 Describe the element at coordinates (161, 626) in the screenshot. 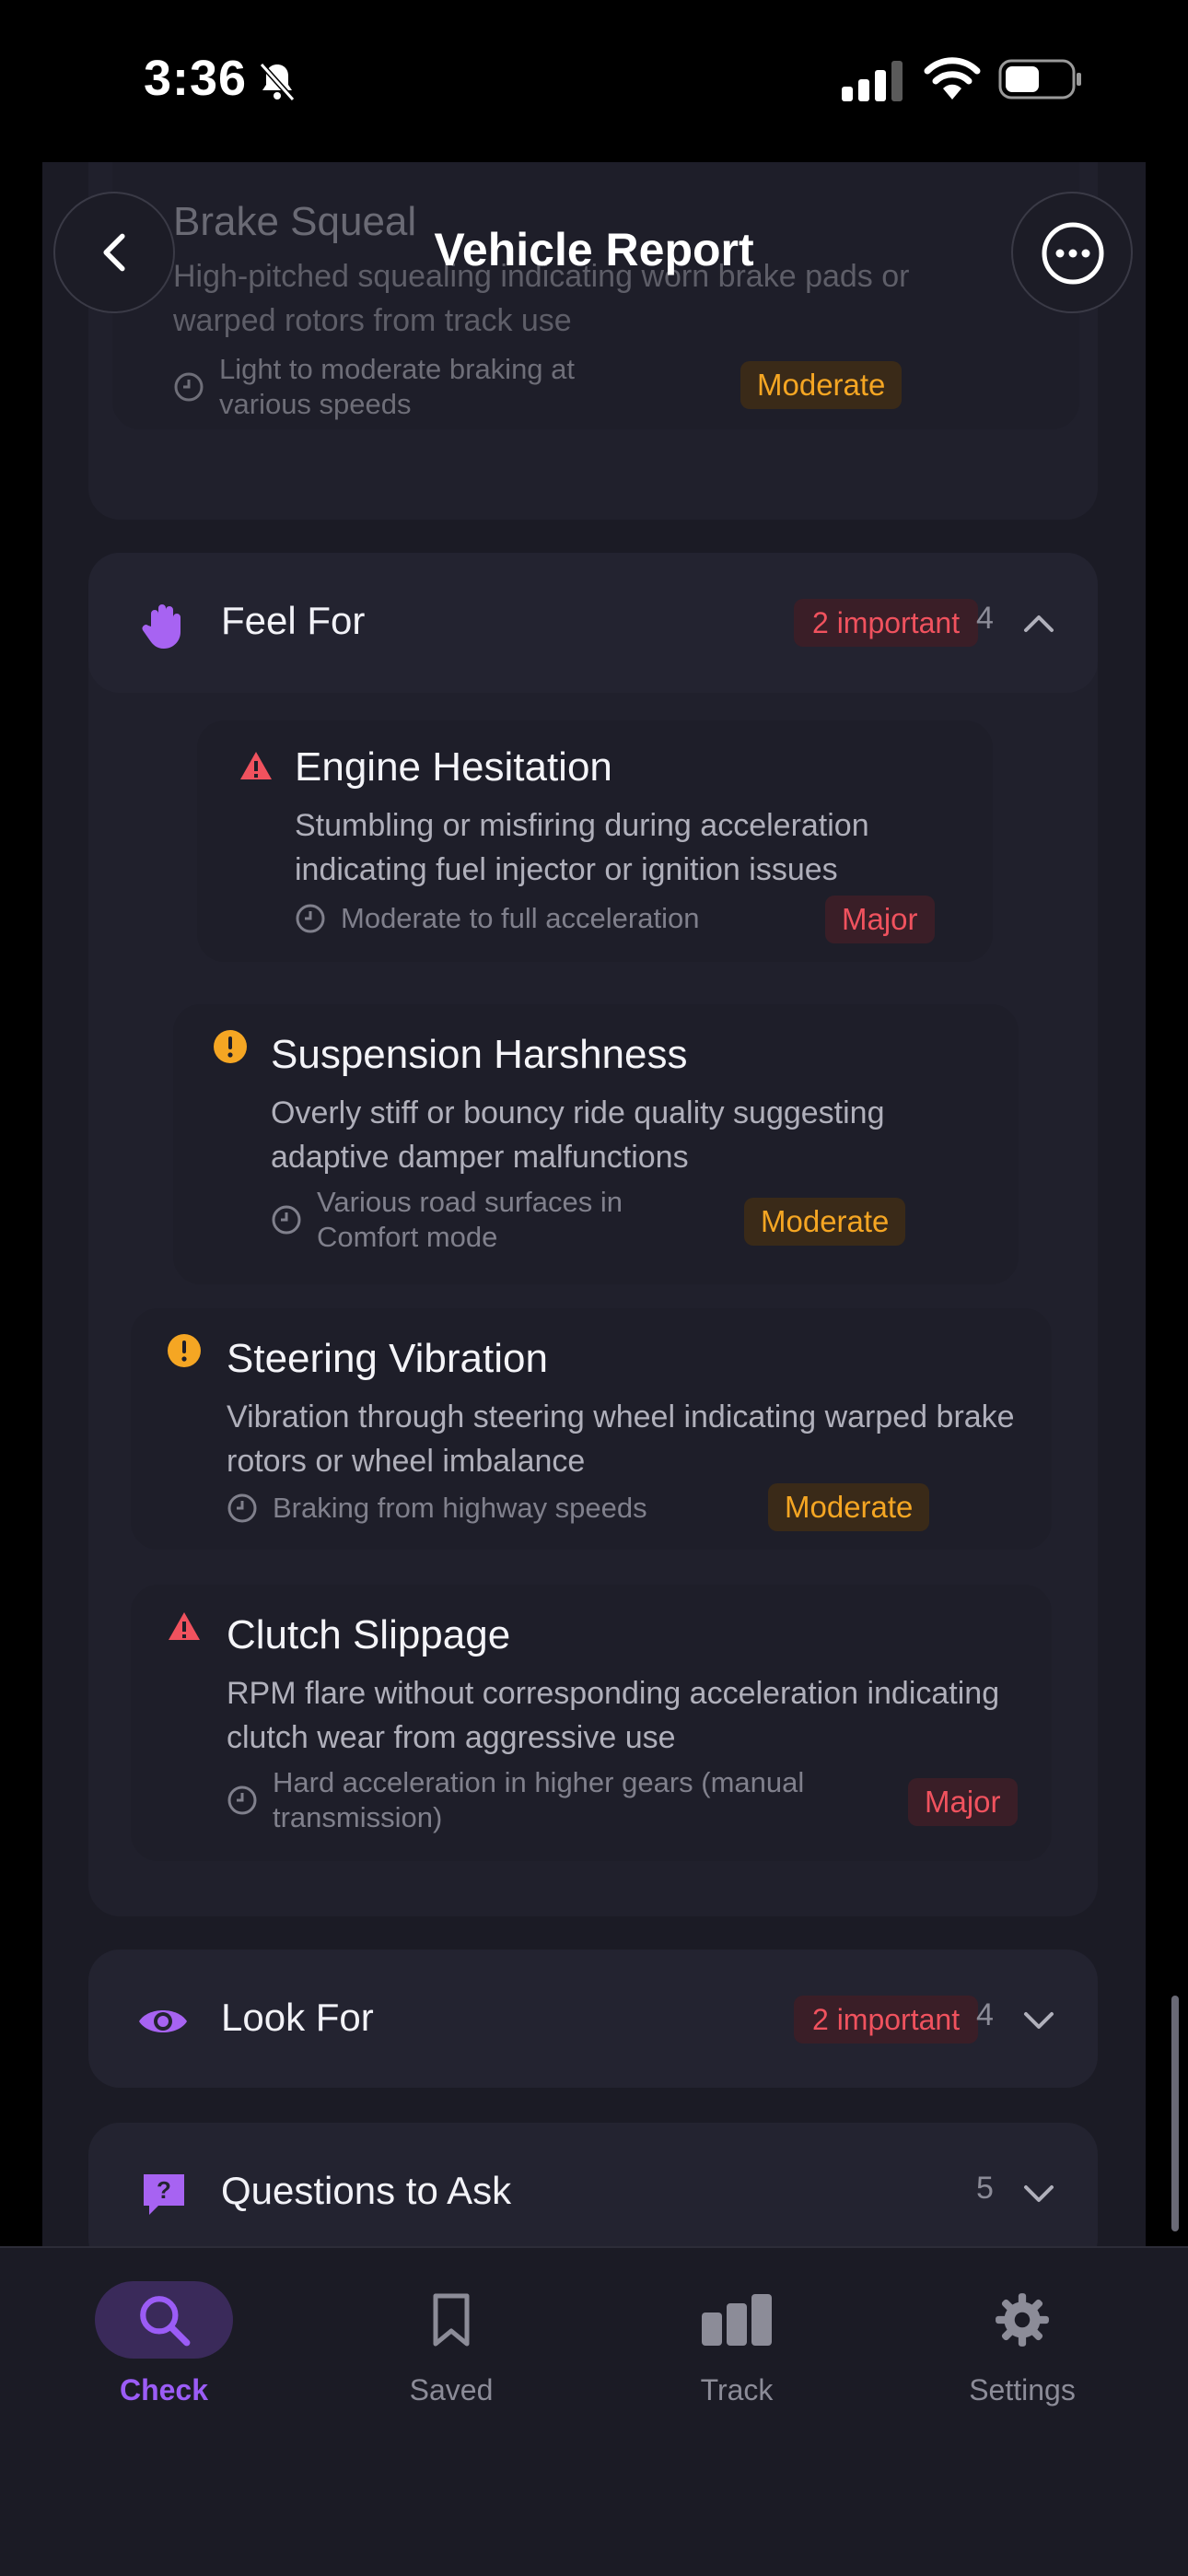

I see `hand-icon` at that location.